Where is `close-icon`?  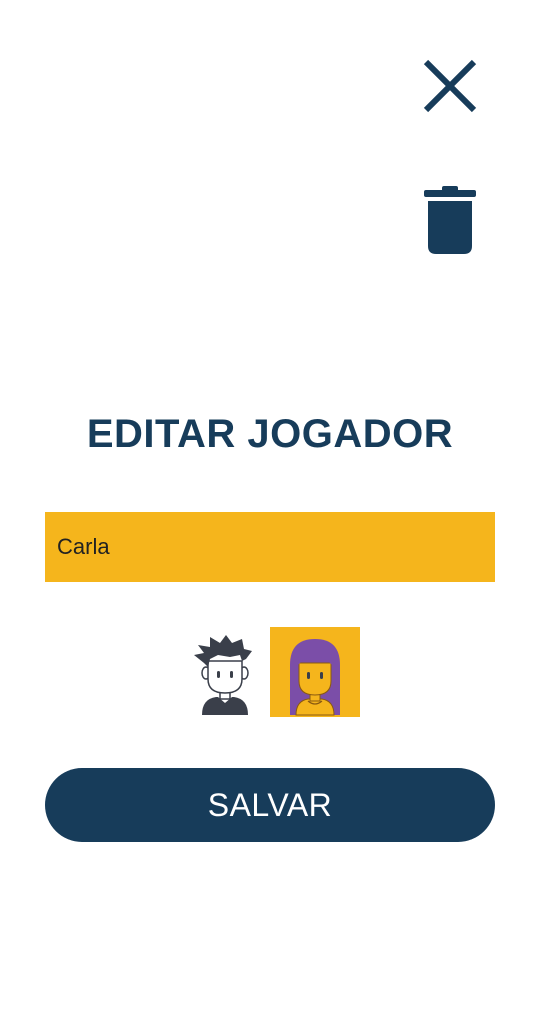 close-icon is located at coordinates (450, 86).